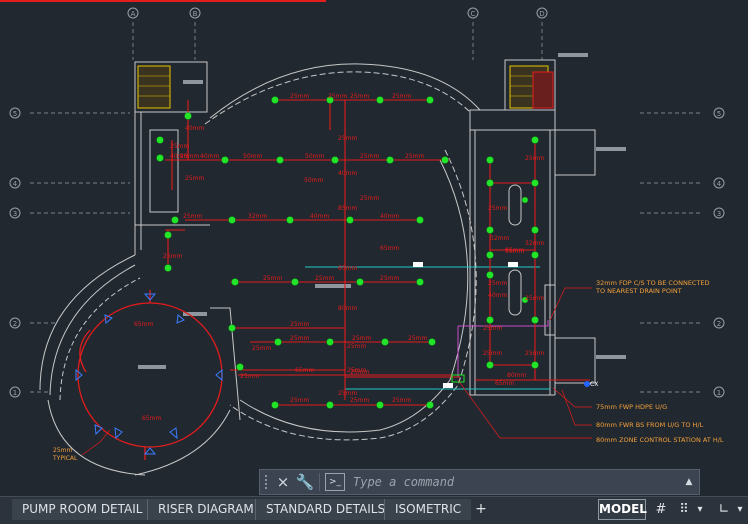 The image size is (748, 524). I want to click on separator, so click(319, 482).